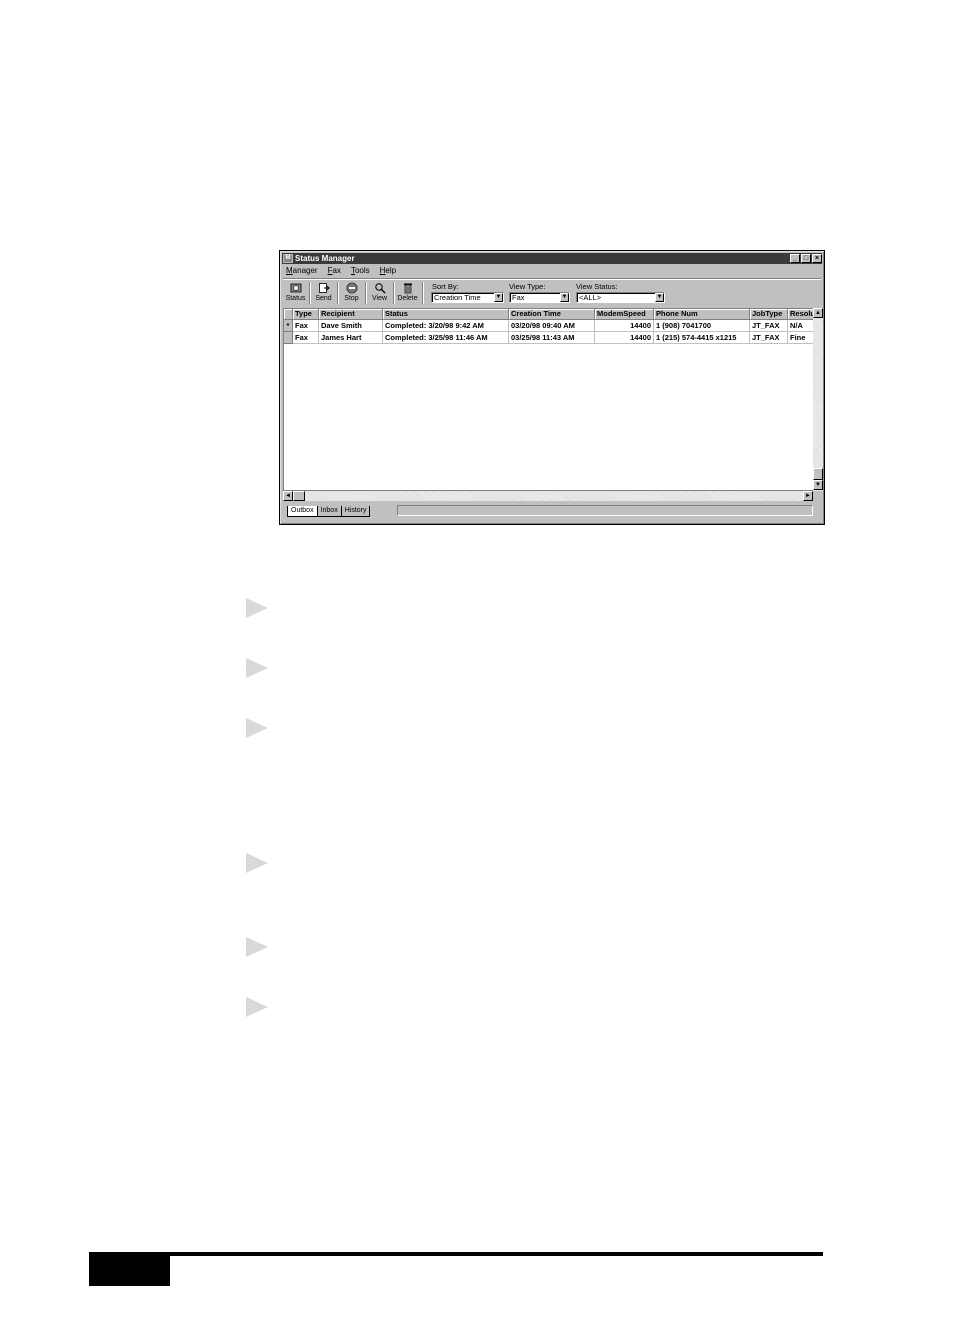  What do you see at coordinates (456, 1254) in the screenshot?
I see `footer-rule` at bounding box center [456, 1254].